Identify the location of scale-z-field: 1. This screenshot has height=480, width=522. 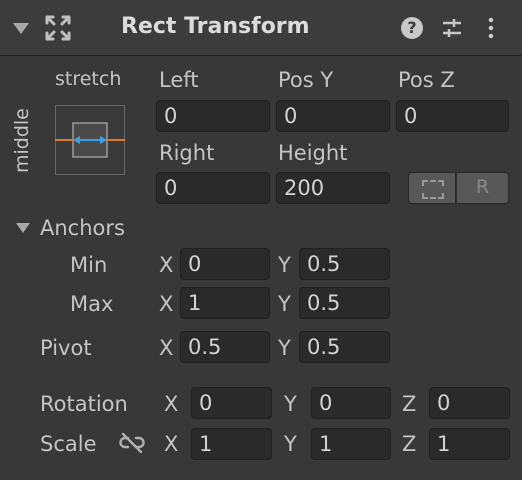
(469, 444).